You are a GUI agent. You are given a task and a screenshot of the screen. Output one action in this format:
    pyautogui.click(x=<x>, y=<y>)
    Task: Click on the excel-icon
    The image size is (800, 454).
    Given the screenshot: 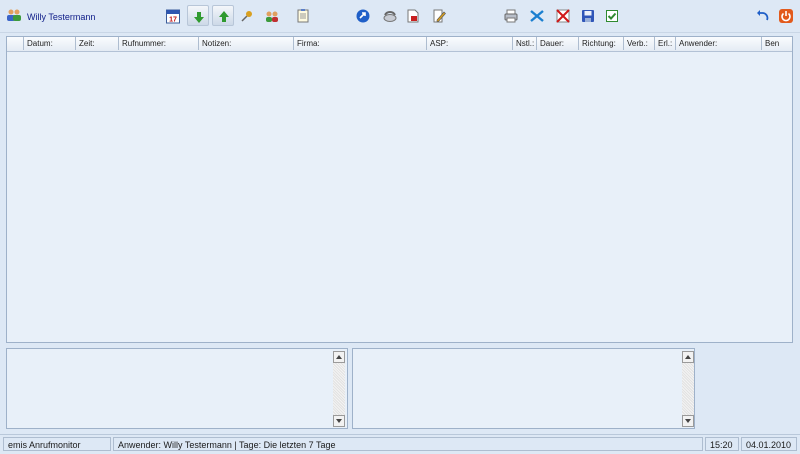 What is the action you would take?
    pyautogui.click(x=537, y=16)
    